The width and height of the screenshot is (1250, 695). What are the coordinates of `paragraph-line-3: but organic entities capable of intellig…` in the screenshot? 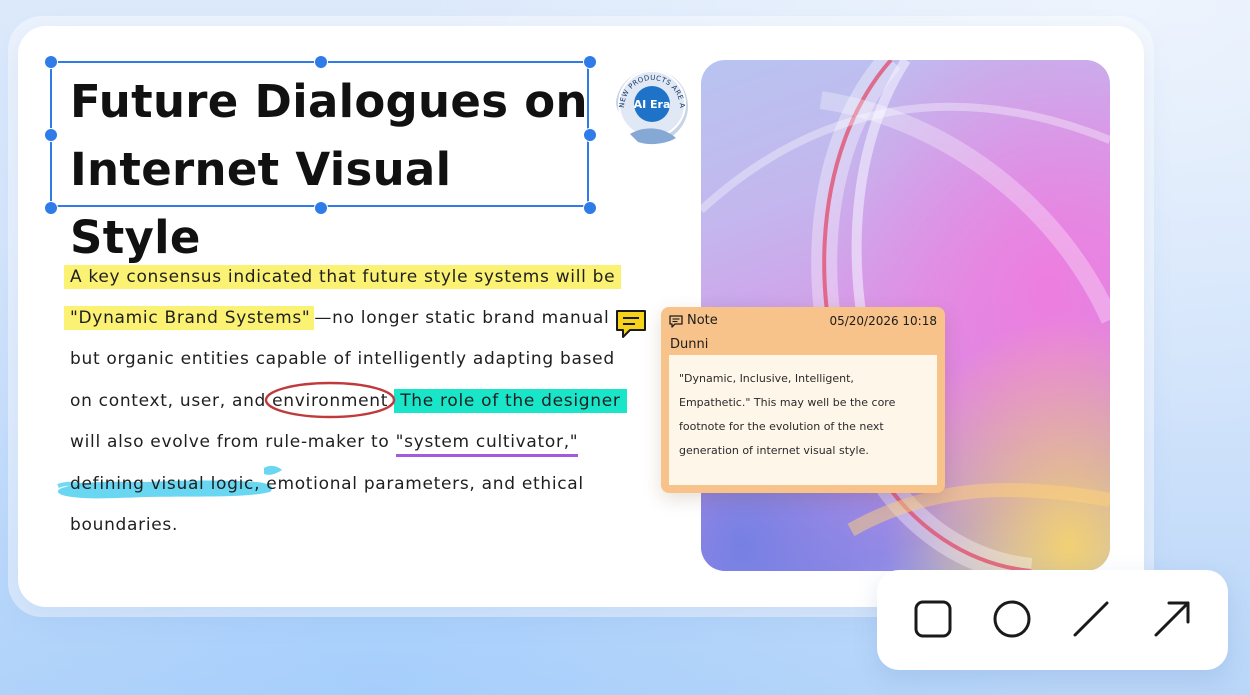 It's located at (342, 359).